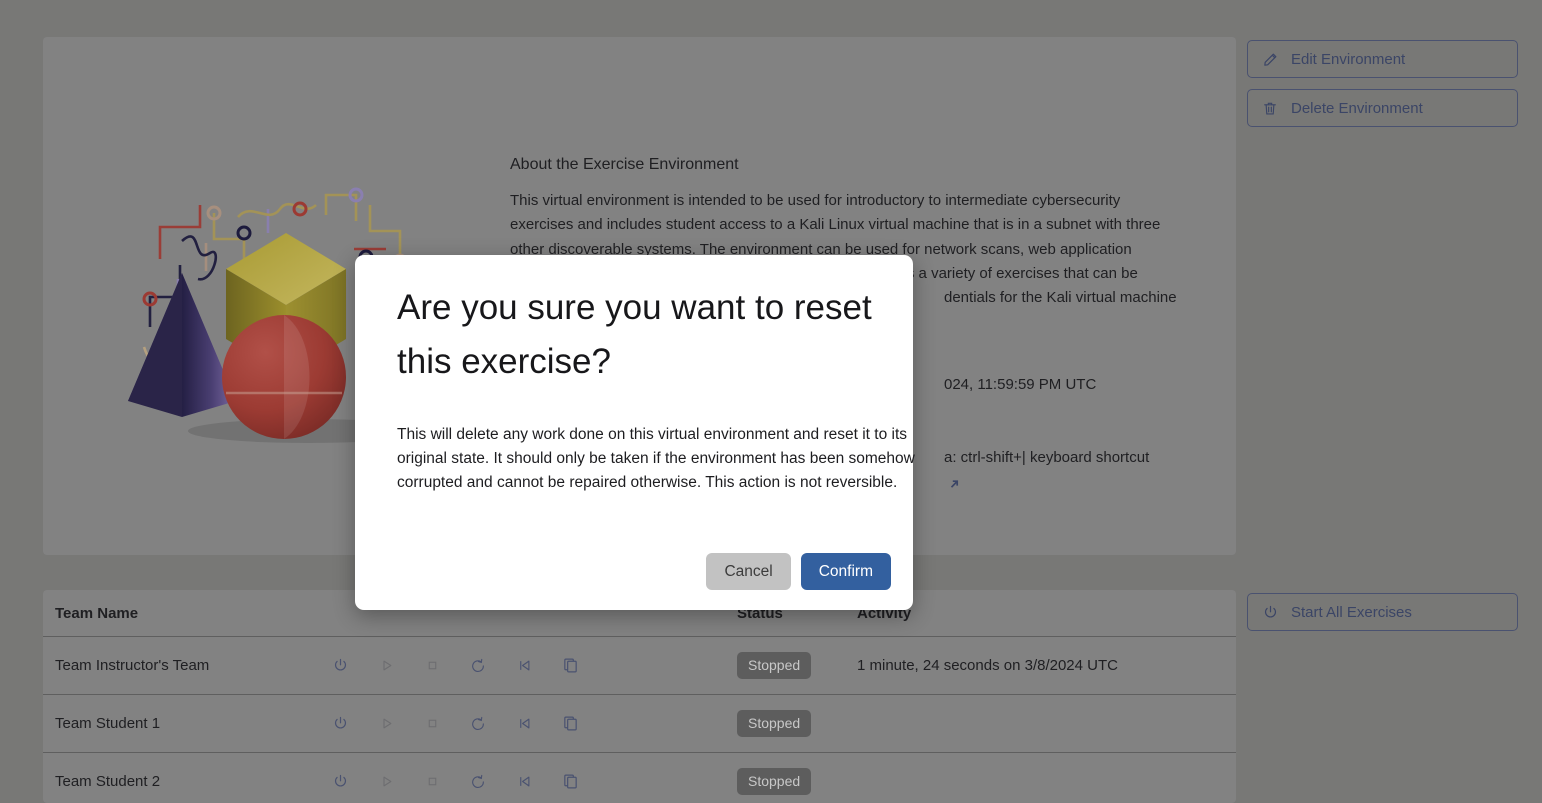 The height and width of the screenshot is (803, 1542). What do you see at coordinates (748, 571) in the screenshot?
I see `cancel-button: Cancel` at bounding box center [748, 571].